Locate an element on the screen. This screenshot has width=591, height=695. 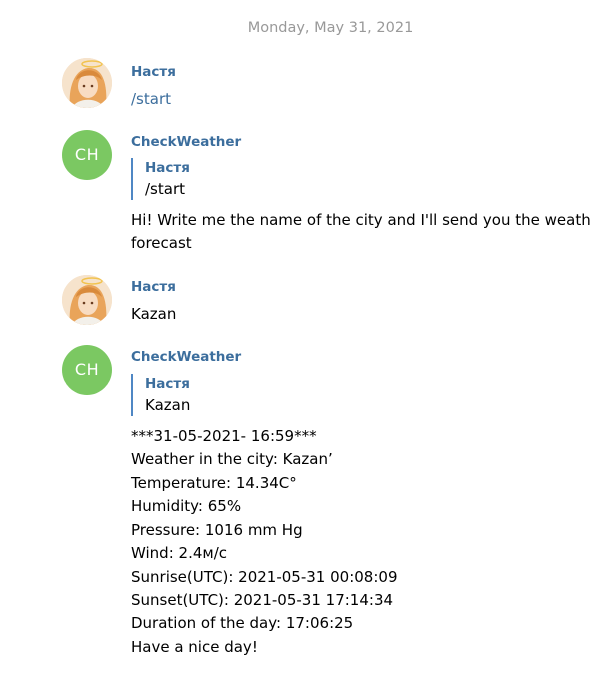
reply-quote-text: Kazan is located at coordinates (168, 405).